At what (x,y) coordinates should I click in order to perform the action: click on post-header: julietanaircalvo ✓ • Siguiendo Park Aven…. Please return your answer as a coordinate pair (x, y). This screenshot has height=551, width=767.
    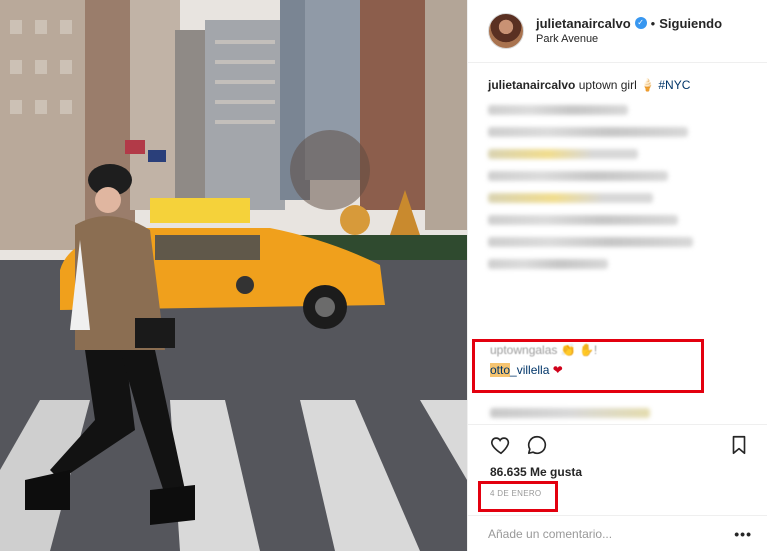
    Looking at the image, I should click on (617, 31).